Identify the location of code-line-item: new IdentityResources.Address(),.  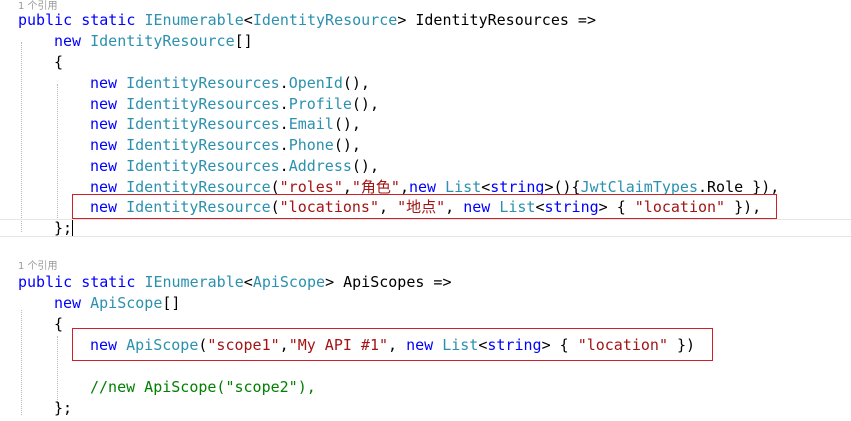
(234, 166).